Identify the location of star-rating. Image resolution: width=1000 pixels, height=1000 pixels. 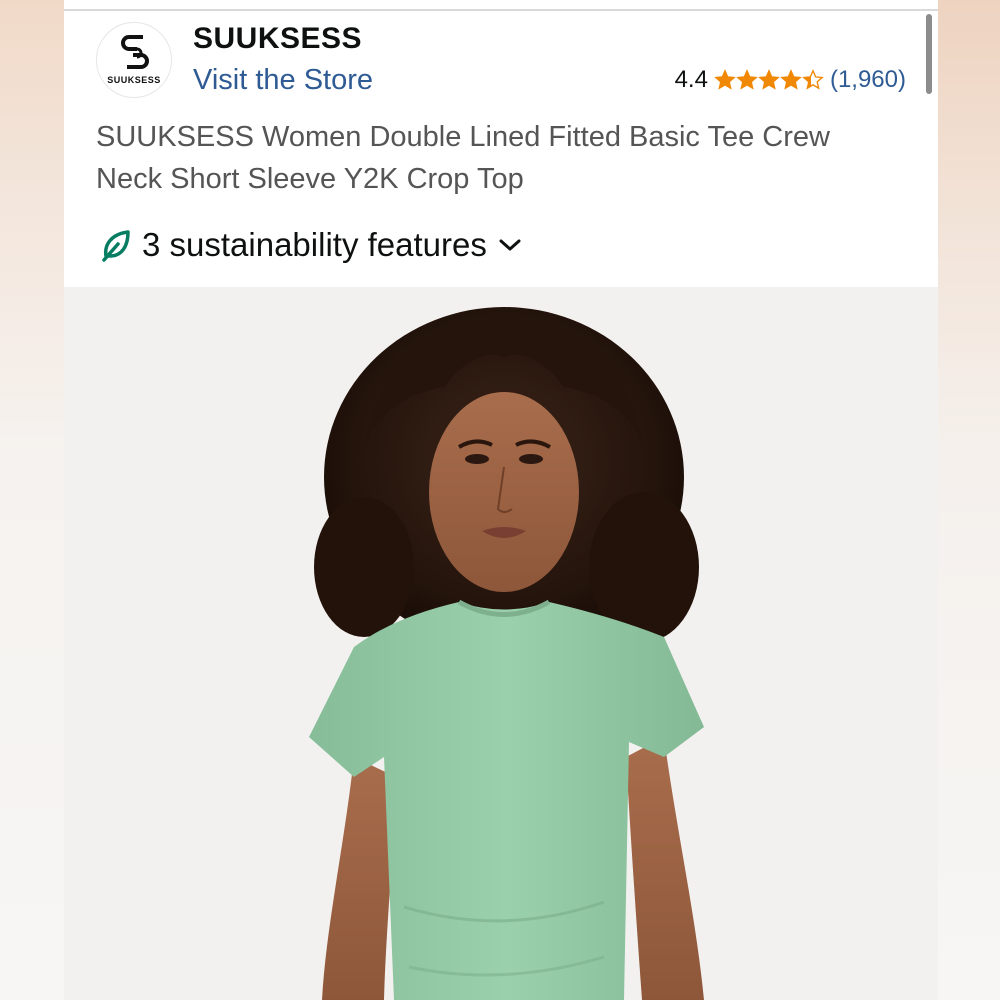
(769, 80).